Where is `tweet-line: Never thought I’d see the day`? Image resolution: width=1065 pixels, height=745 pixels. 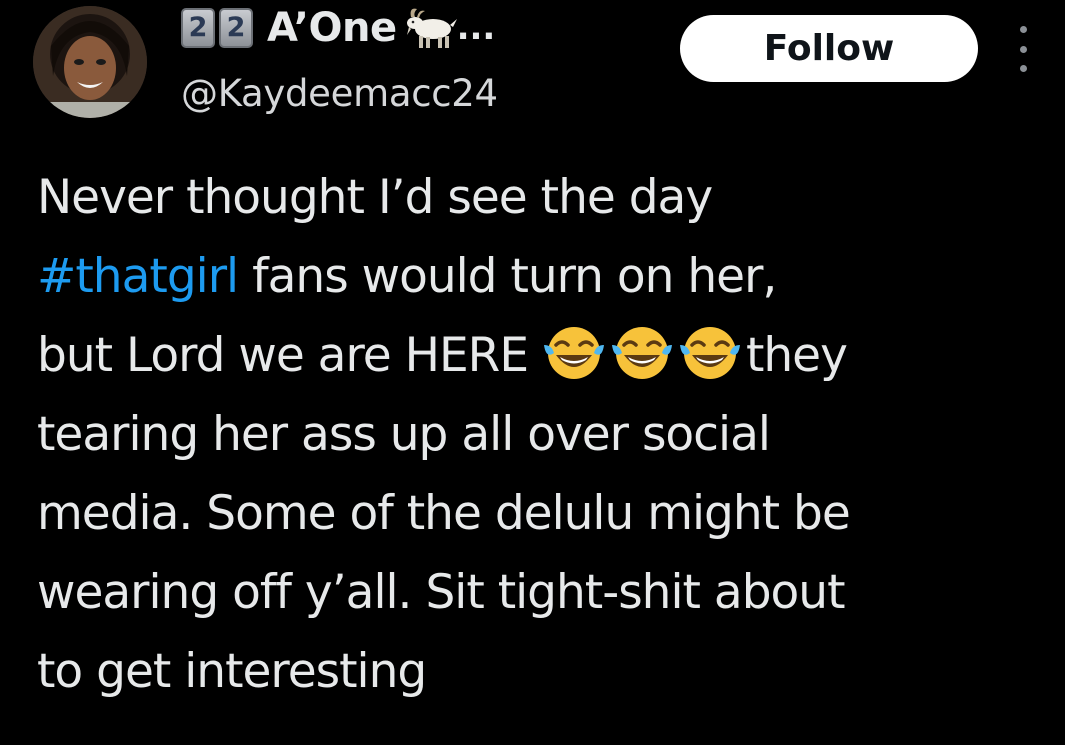 tweet-line: Never thought I’d see the day is located at coordinates (542, 197).